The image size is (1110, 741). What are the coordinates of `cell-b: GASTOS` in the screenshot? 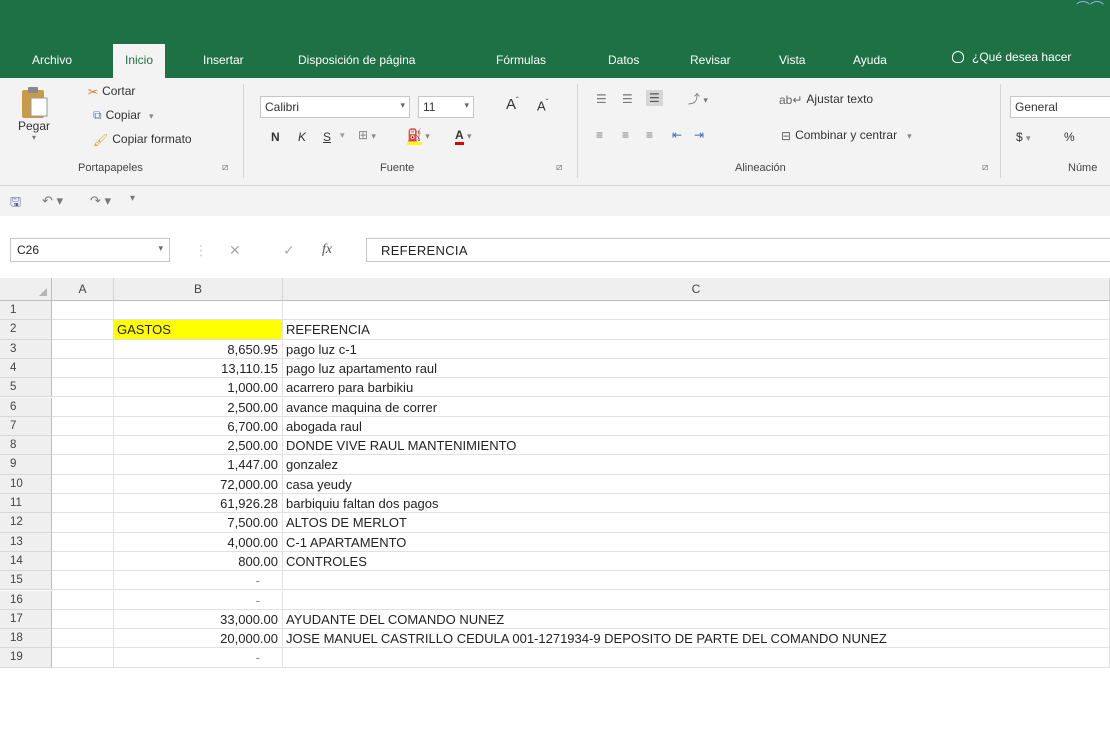 It's located at (198, 330).